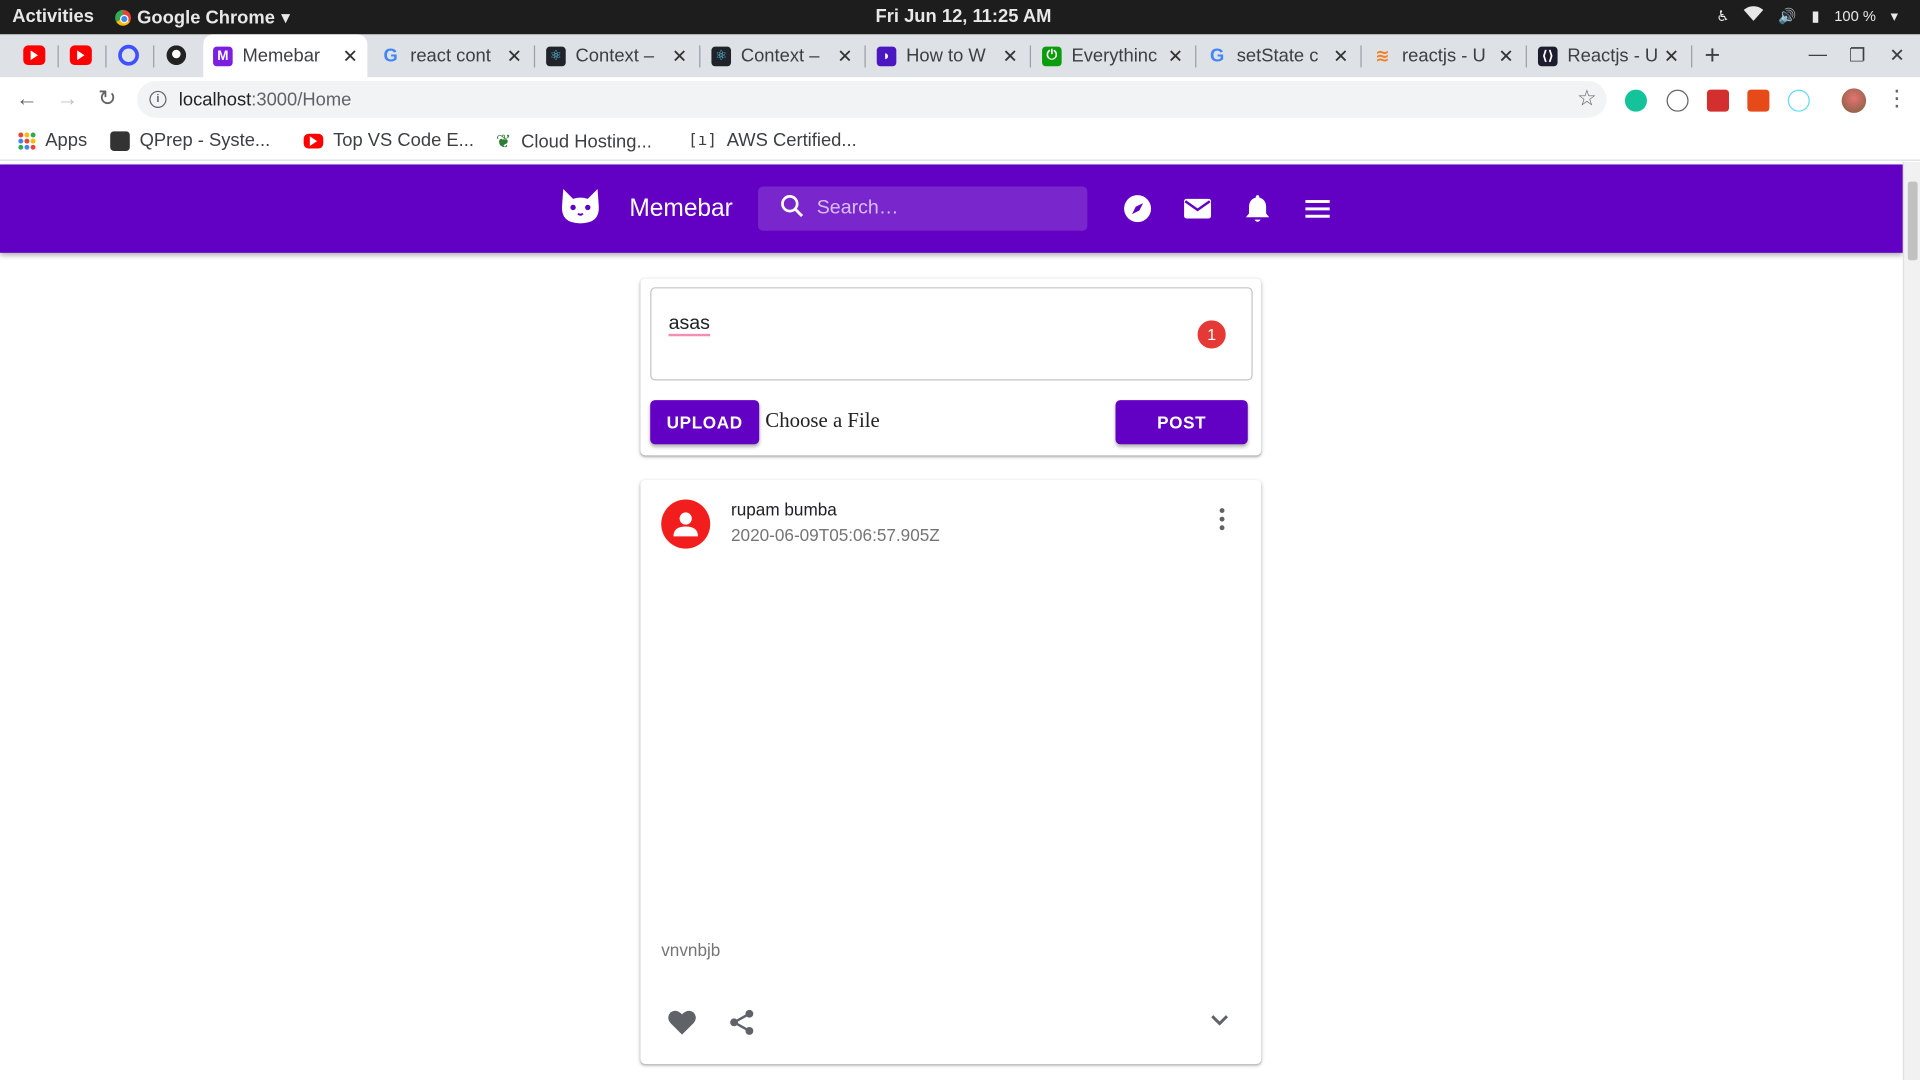  Describe the element at coordinates (835, 535) in the screenshot. I see `post-timestamp: 2020-06-09T05:06:57.905Z` at that location.